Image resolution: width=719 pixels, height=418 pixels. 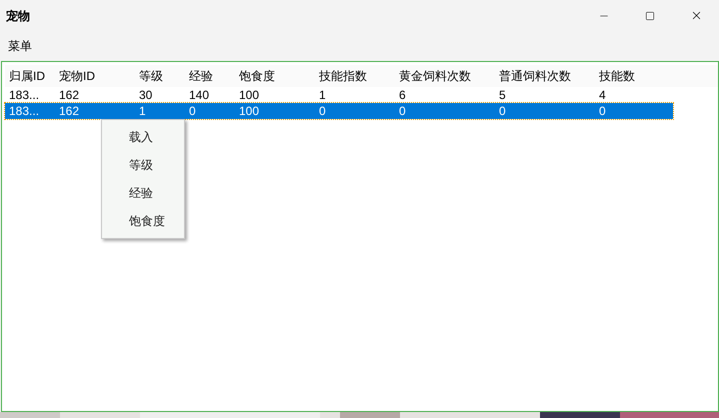 I want to click on table-cell-text: 6, so click(x=402, y=95).